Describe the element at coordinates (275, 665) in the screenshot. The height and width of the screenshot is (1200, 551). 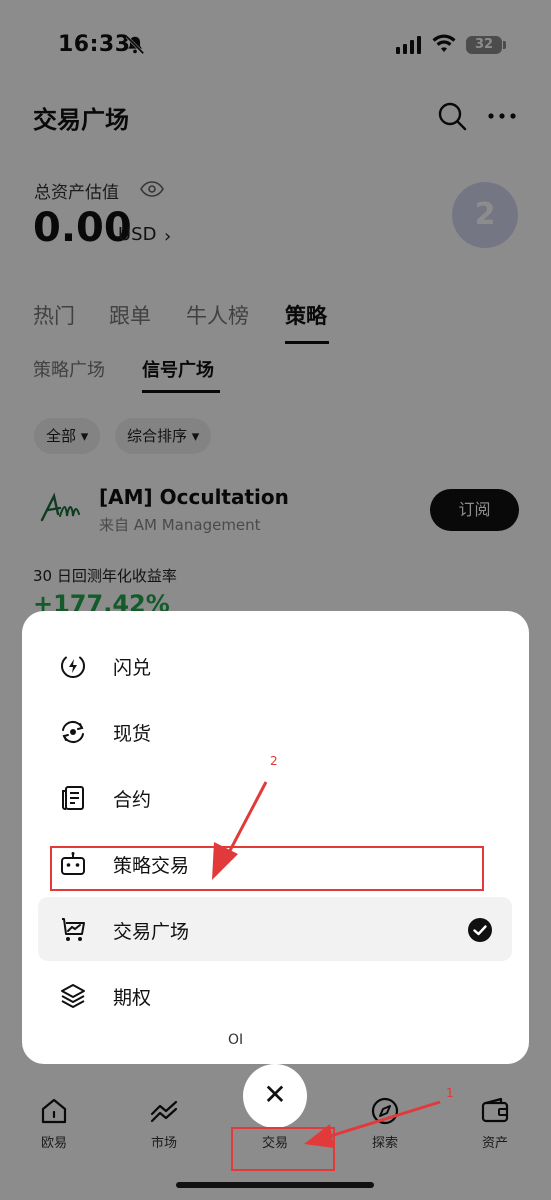
I see `menu-item-flash-swap: 闪兑` at that location.